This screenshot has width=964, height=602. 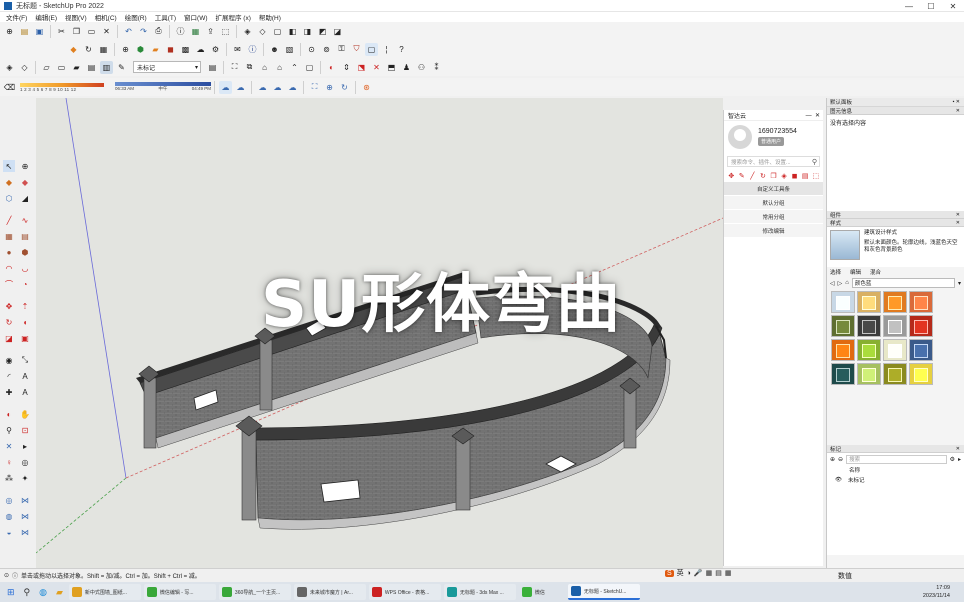 I want to click on section-plane-icon: ◐, so click(x=331, y=67).